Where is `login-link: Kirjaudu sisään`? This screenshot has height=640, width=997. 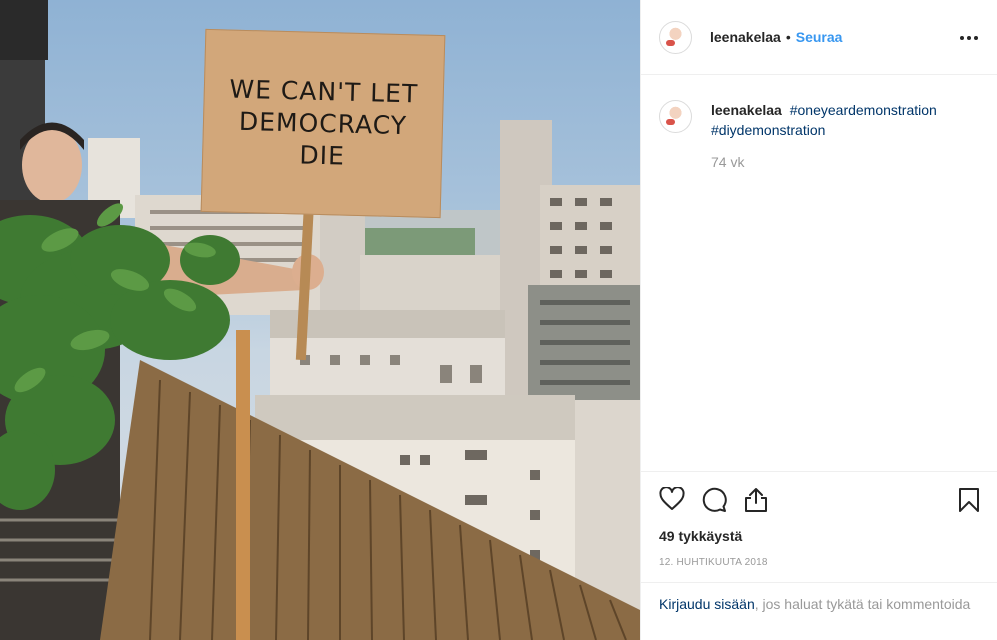
login-link: Kirjaudu sisään is located at coordinates (707, 604).